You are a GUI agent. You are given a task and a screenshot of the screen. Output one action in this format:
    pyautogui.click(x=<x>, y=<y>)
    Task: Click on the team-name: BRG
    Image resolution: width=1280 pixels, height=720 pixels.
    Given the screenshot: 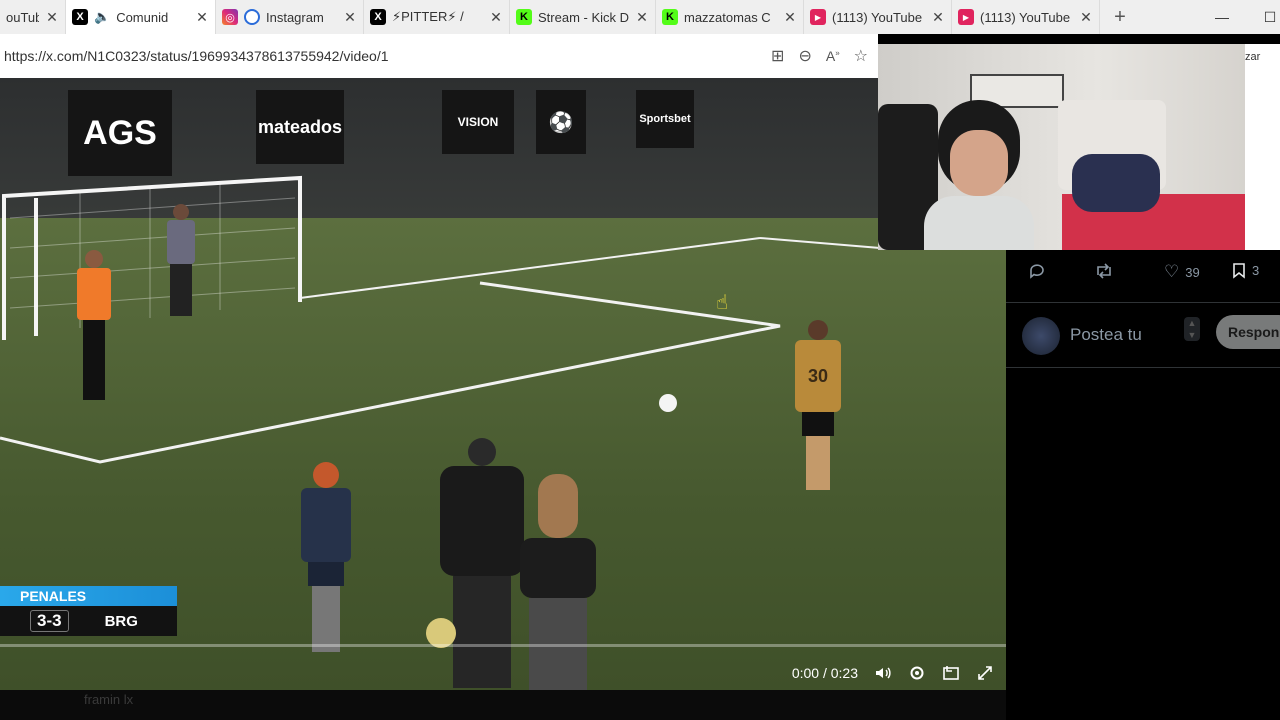 What is the action you would take?
    pyautogui.click(x=121, y=621)
    